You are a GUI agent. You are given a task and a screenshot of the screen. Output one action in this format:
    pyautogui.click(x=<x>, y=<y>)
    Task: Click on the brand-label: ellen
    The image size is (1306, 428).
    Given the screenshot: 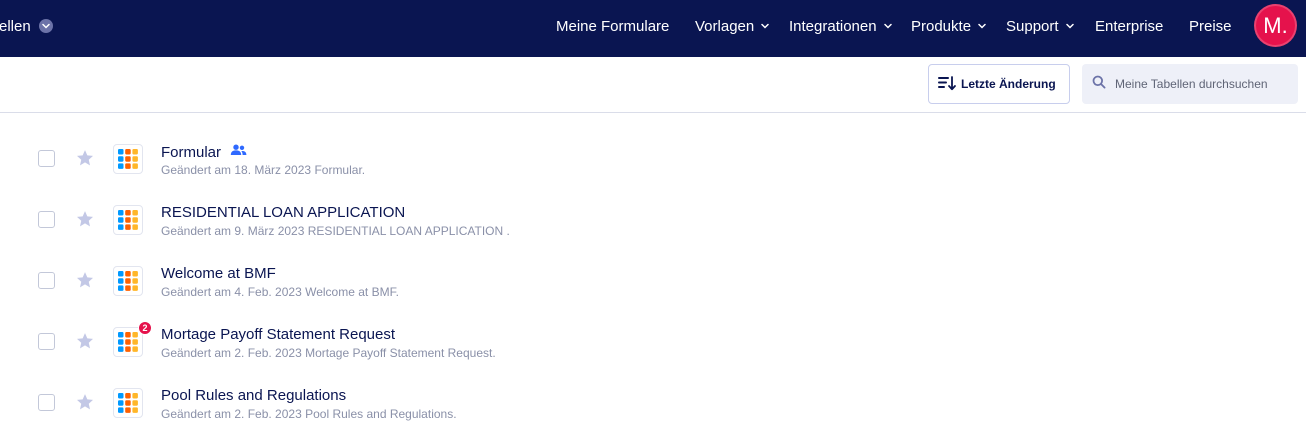 What is the action you would take?
    pyautogui.click(x=15, y=26)
    